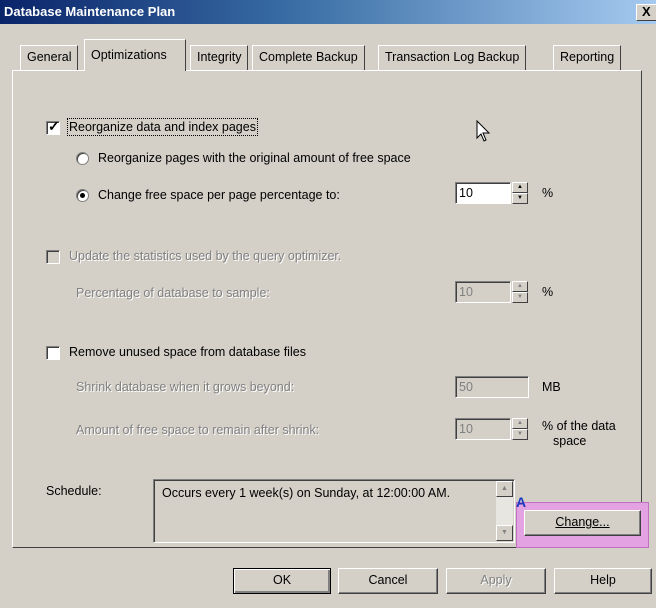 This screenshot has height=608, width=656. I want to click on free-space-after-shrink-spinner: ▲ ▼, so click(520, 429).